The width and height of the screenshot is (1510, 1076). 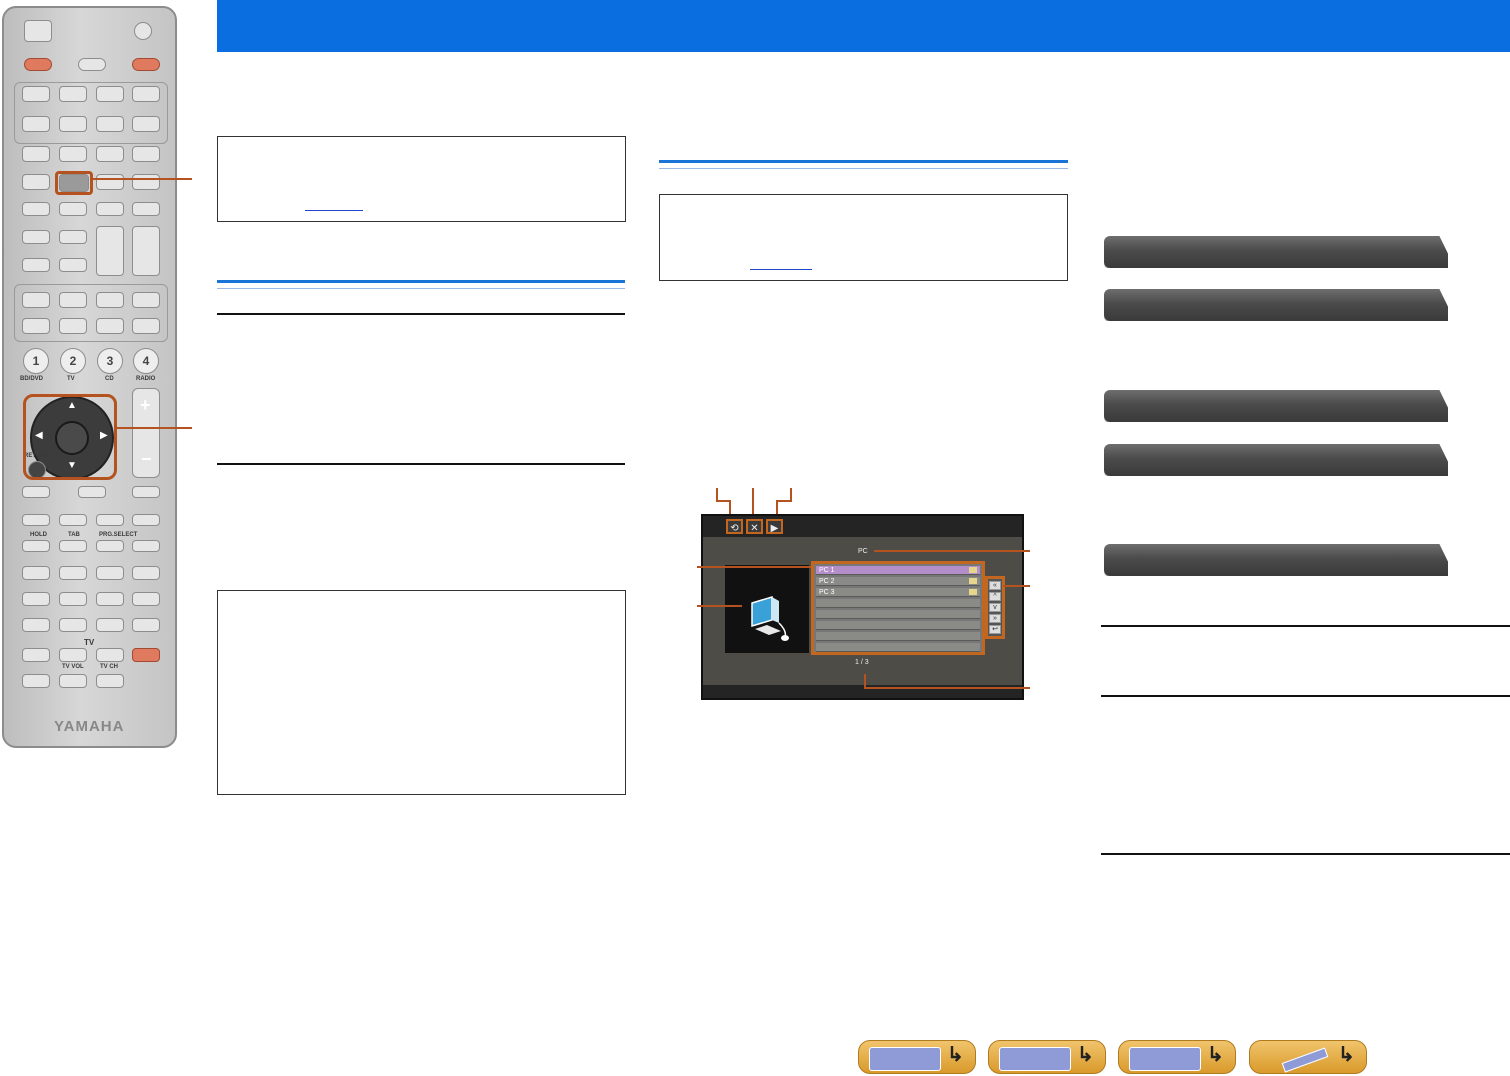 What do you see at coordinates (118, 535) in the screenshot?
I see `prg-select-label: PRG.SELECT` at bounding box center [118, 535].